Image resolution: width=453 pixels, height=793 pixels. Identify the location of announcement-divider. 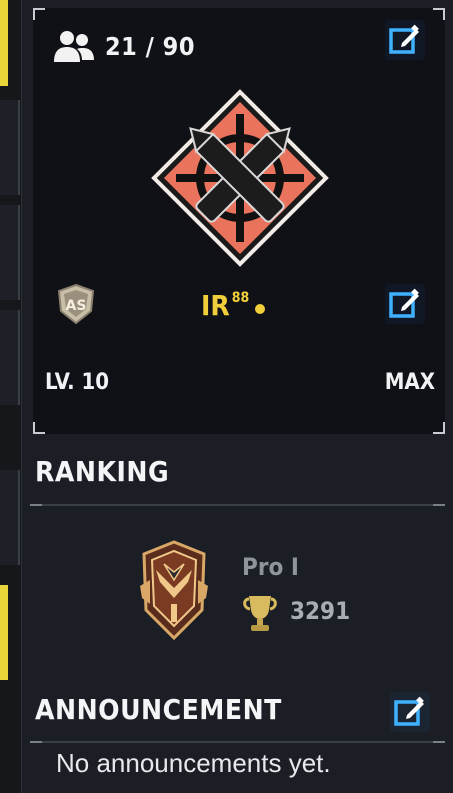
(237, 742).